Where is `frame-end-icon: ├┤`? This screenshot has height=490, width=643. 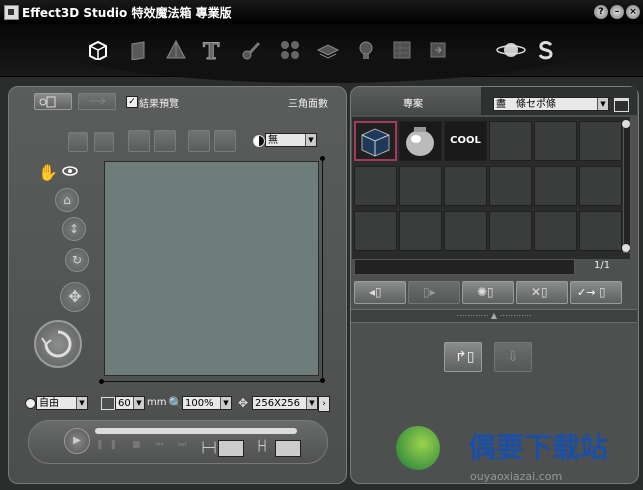 frame-end-icon: ├┤ is located at coordinates (262, 446).